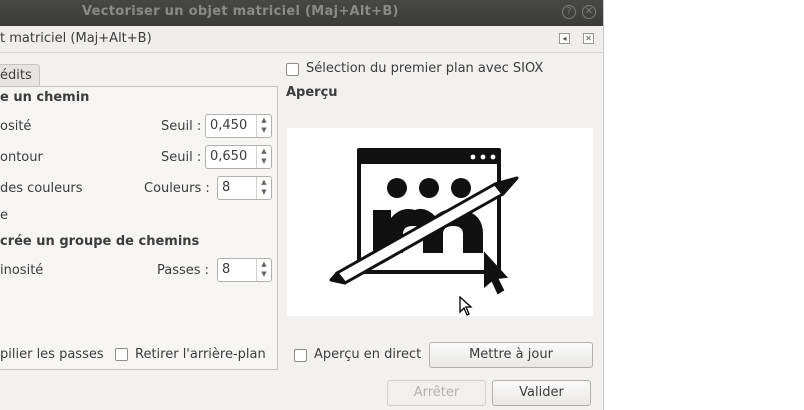 The height and width of the screenshot is (410, 804). What do you see at coordinates (45, 97) in the screenshot?
I see `single-scan-heading: e un chemin` at bounding box center [45, 97].